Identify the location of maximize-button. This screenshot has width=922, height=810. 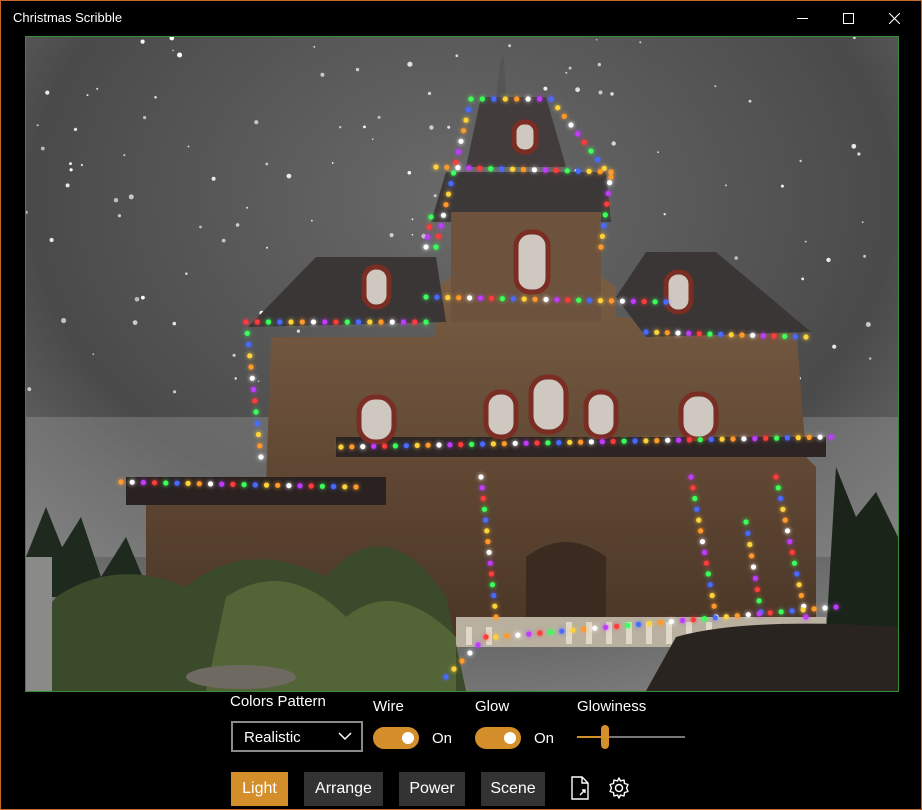
(848, 18).